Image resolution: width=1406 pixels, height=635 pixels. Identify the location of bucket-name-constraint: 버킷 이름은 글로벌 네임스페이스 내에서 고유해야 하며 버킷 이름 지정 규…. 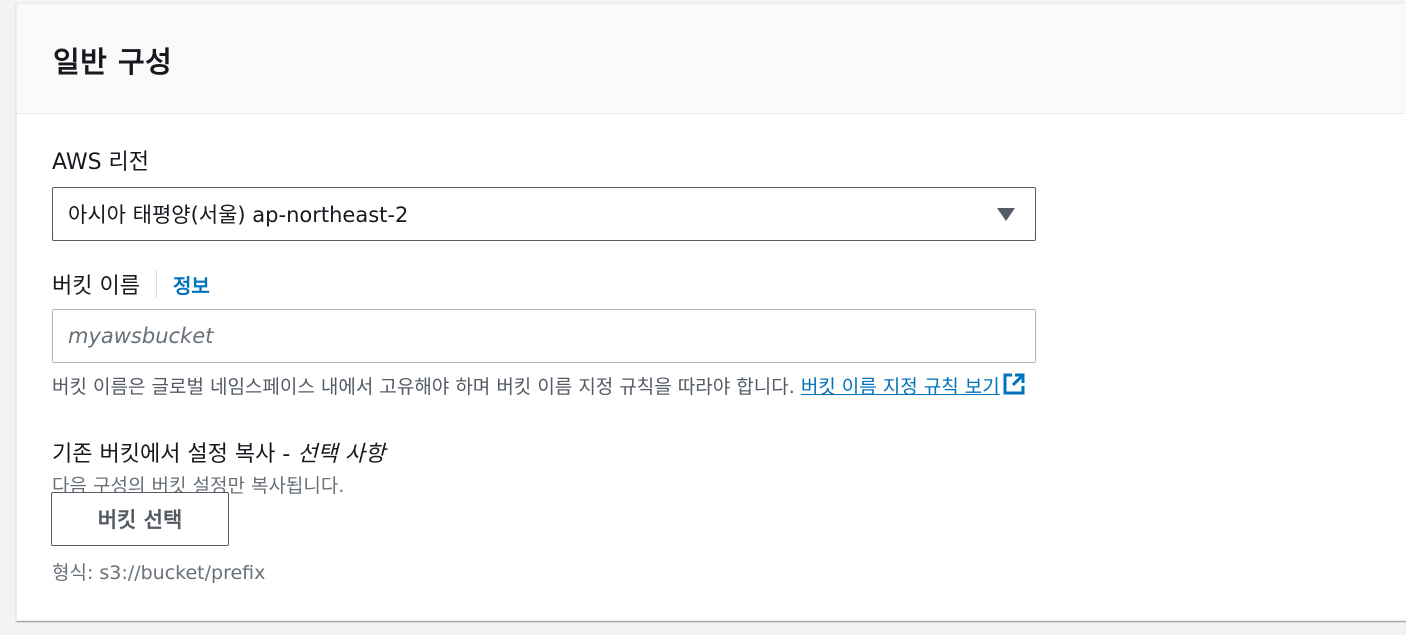
(539, 386).